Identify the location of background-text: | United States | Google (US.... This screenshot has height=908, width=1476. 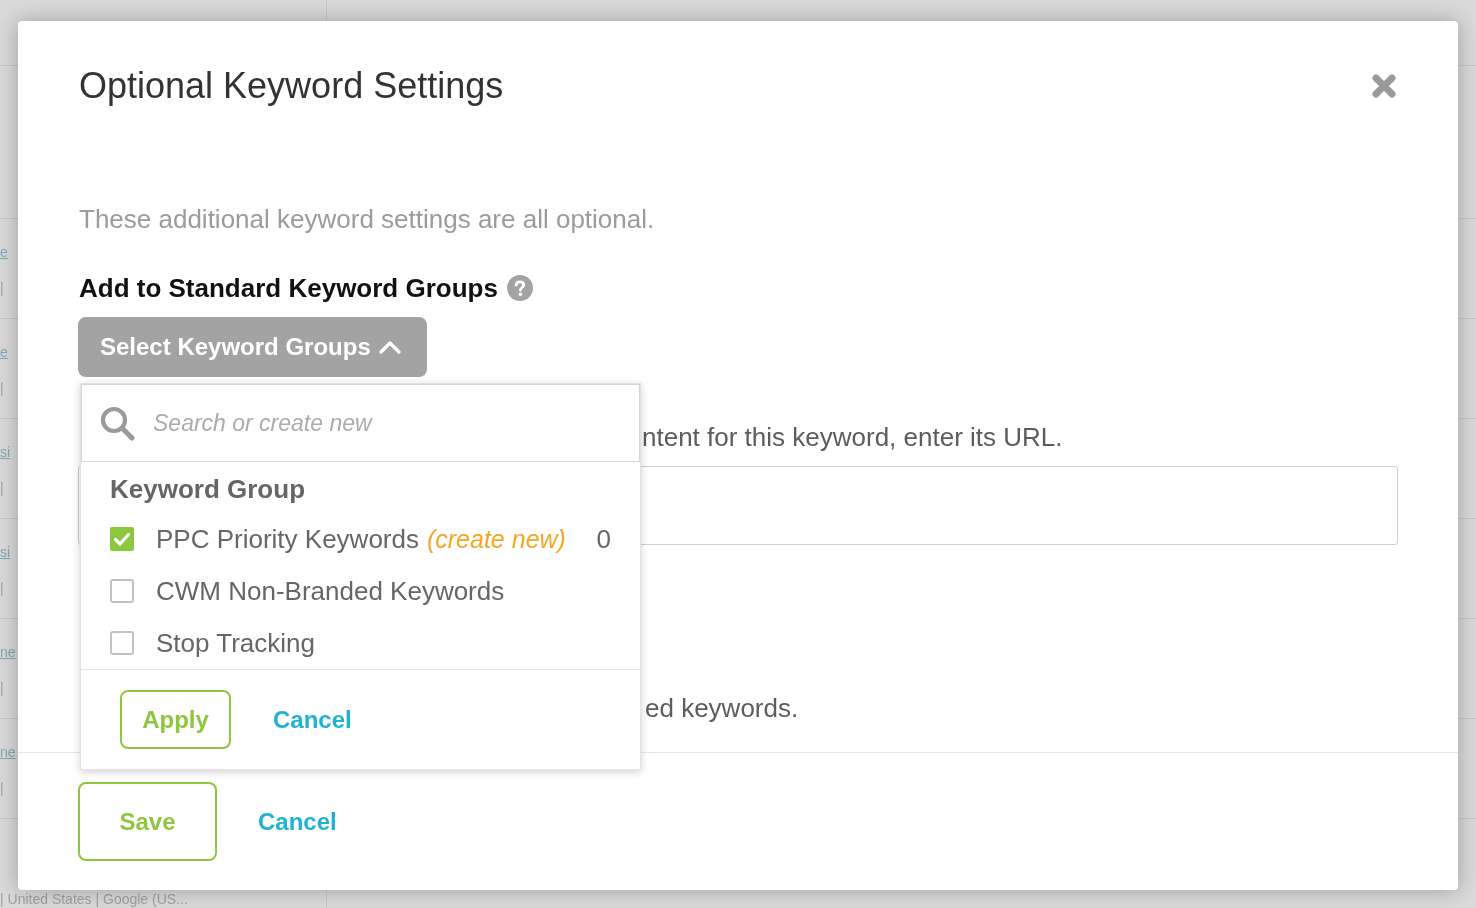
(94, 899).